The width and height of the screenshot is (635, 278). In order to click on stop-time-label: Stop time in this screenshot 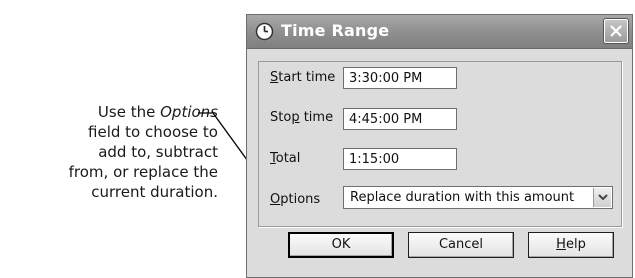, I will do `click(302, 117)`.